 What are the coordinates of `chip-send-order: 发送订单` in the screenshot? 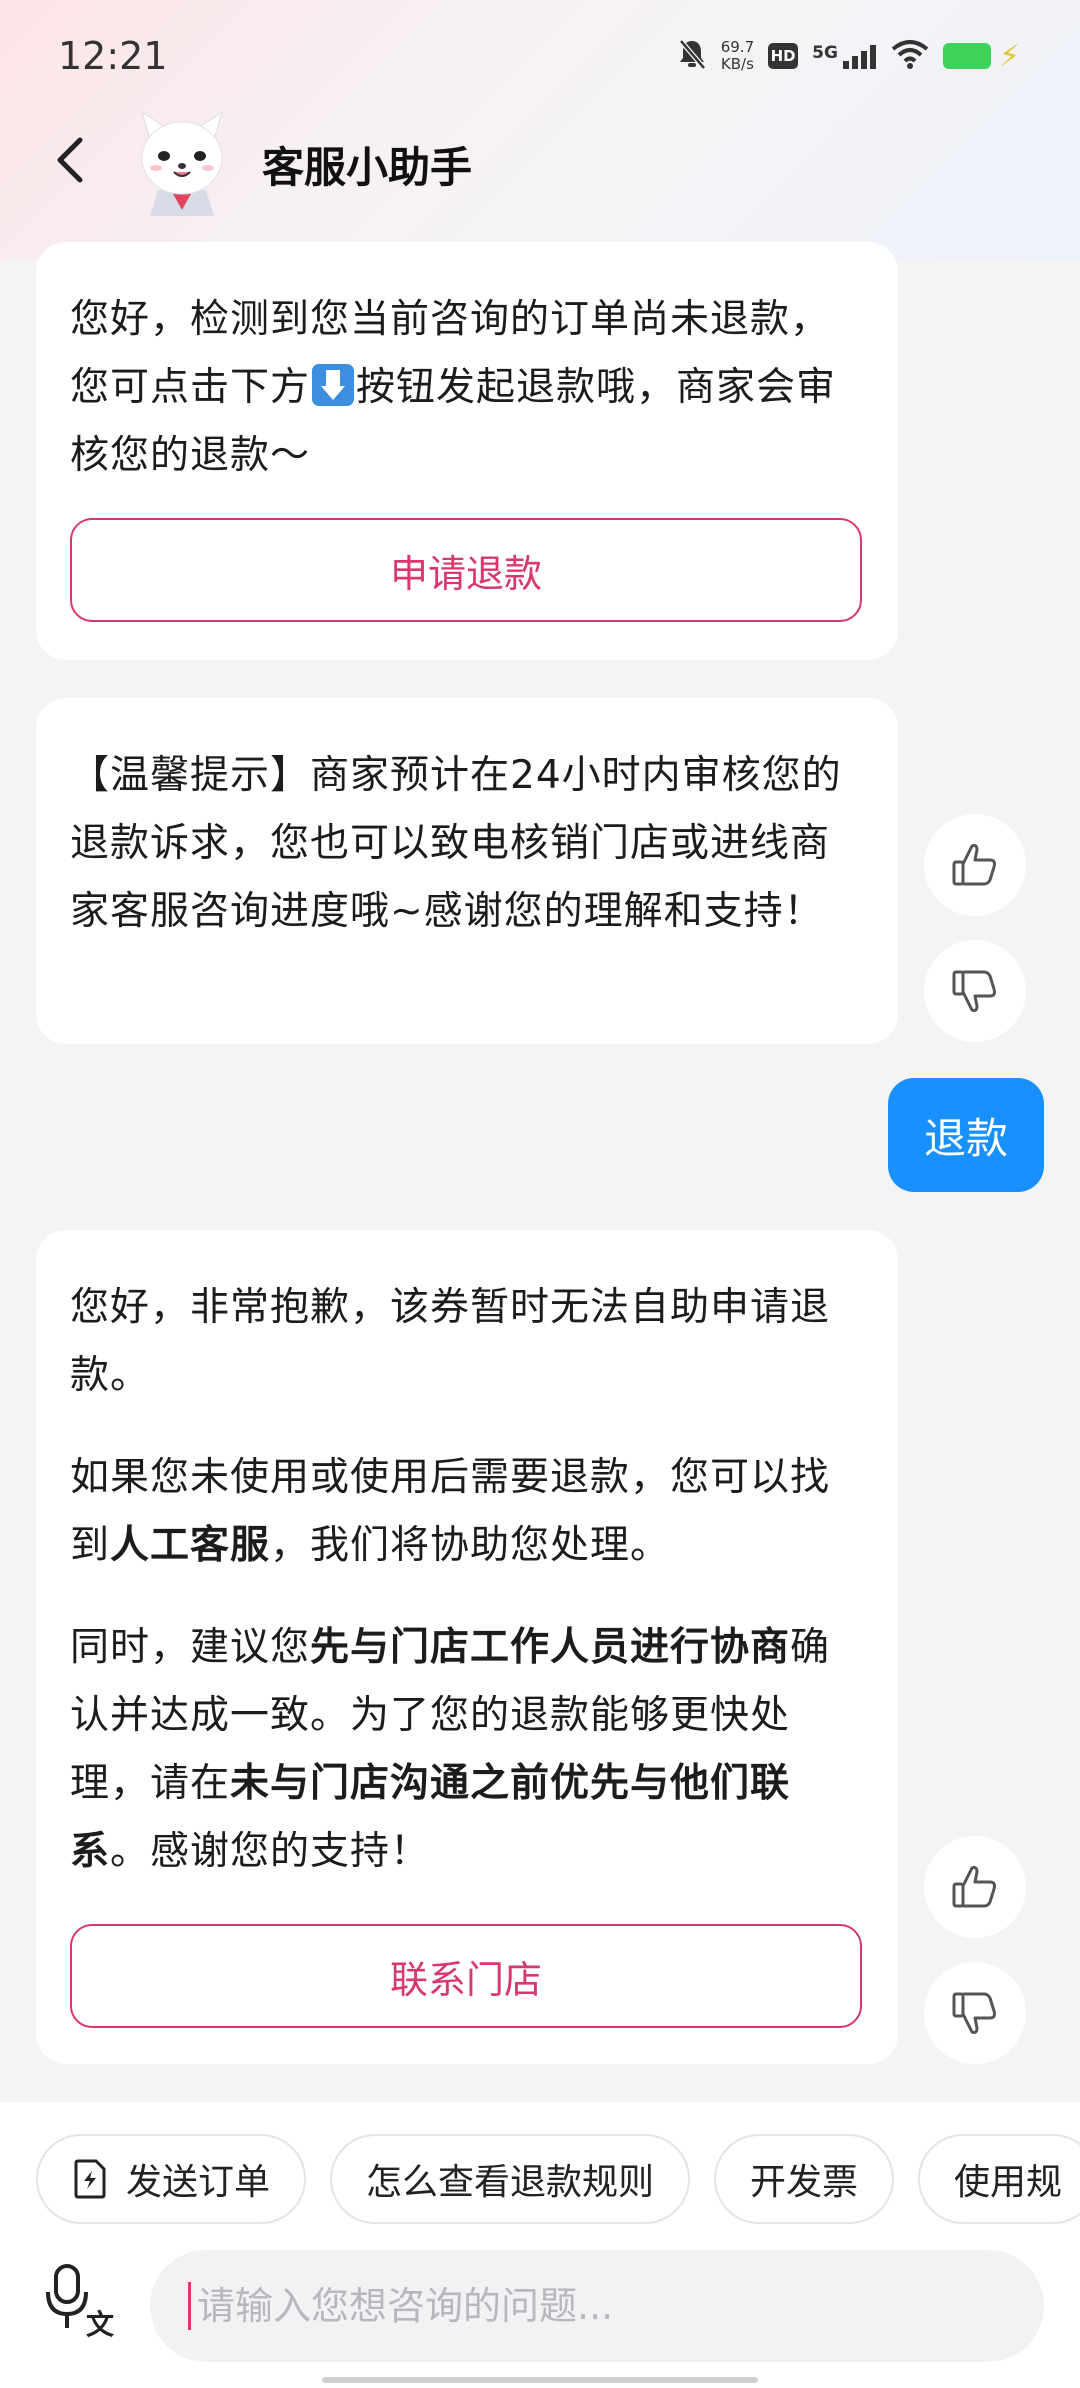 It's located at (171, 2179).